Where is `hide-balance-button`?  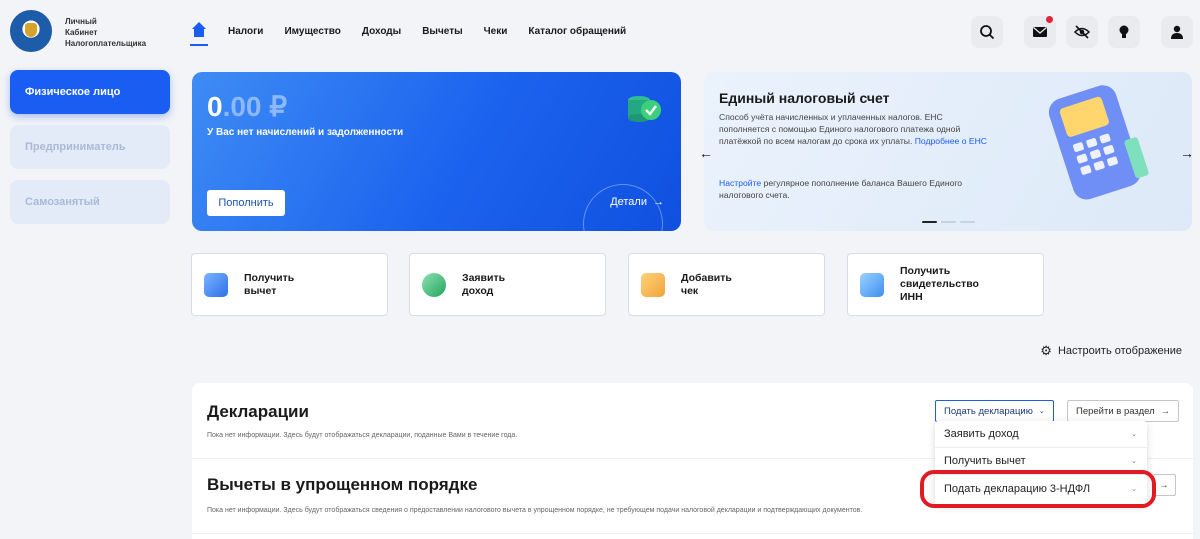
hide-balance-button is located at coordinates (1082, 32).